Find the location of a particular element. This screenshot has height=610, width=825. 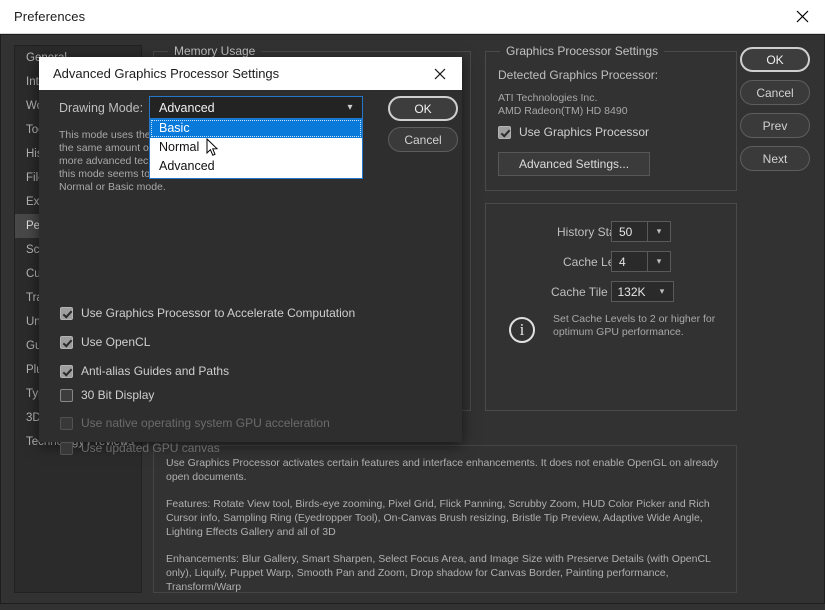

option-use-opencl-checkbox: Use OpenCL is located at coordinates (105, 342).